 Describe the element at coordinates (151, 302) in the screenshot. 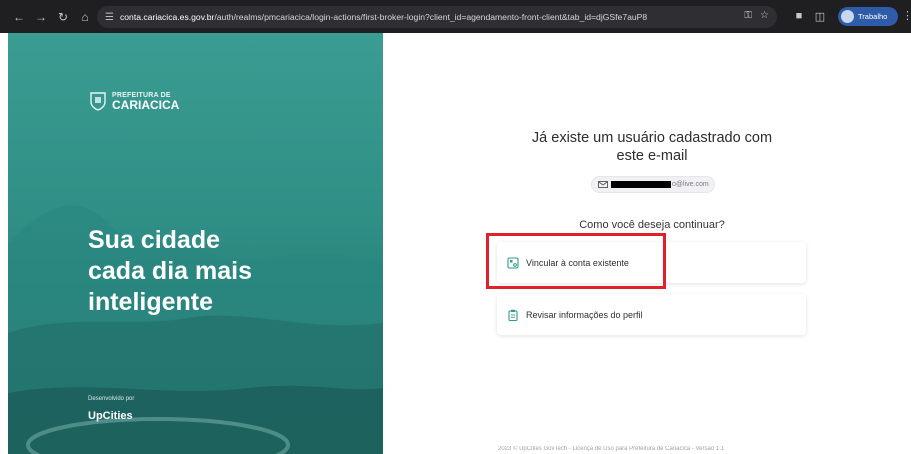

I see `headline-line-3: inteligente` at that location.